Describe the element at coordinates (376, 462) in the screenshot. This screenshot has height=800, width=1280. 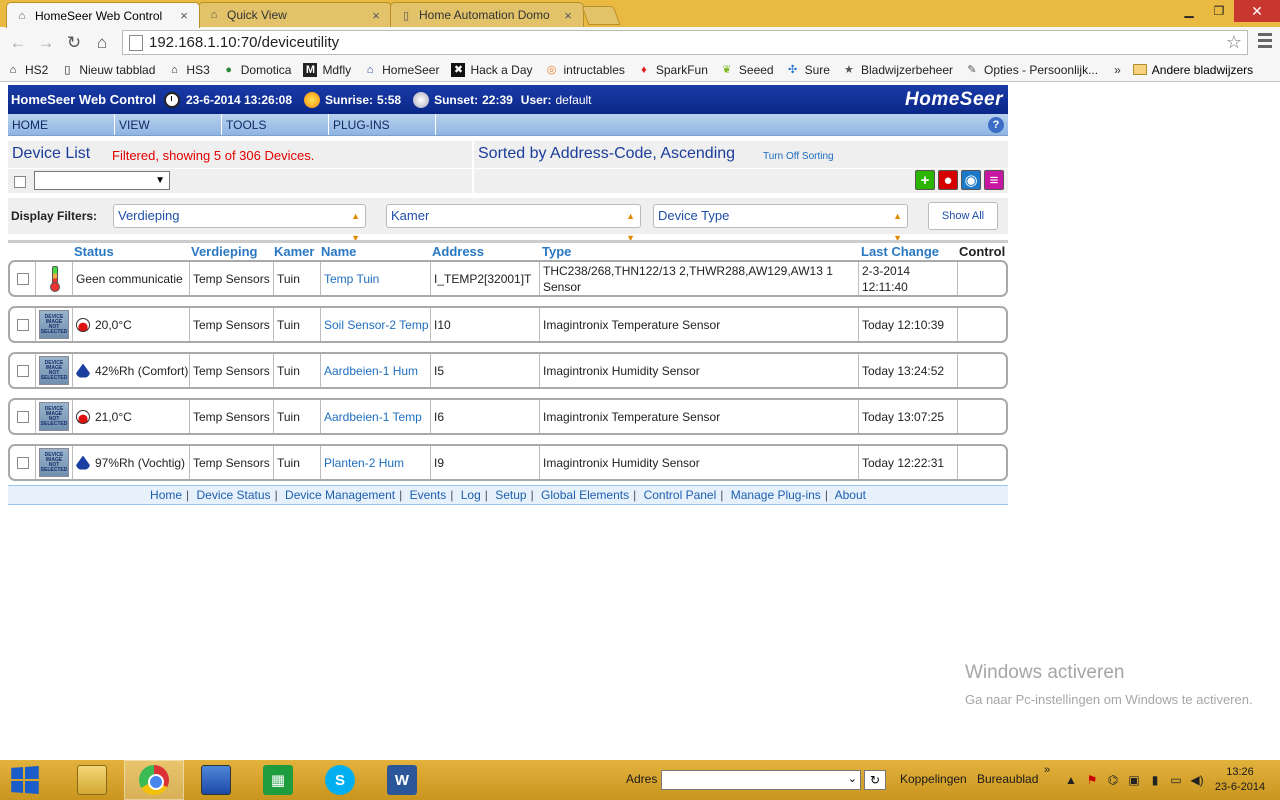
I see `device-name-link: Planten-2 Hum` at that location.